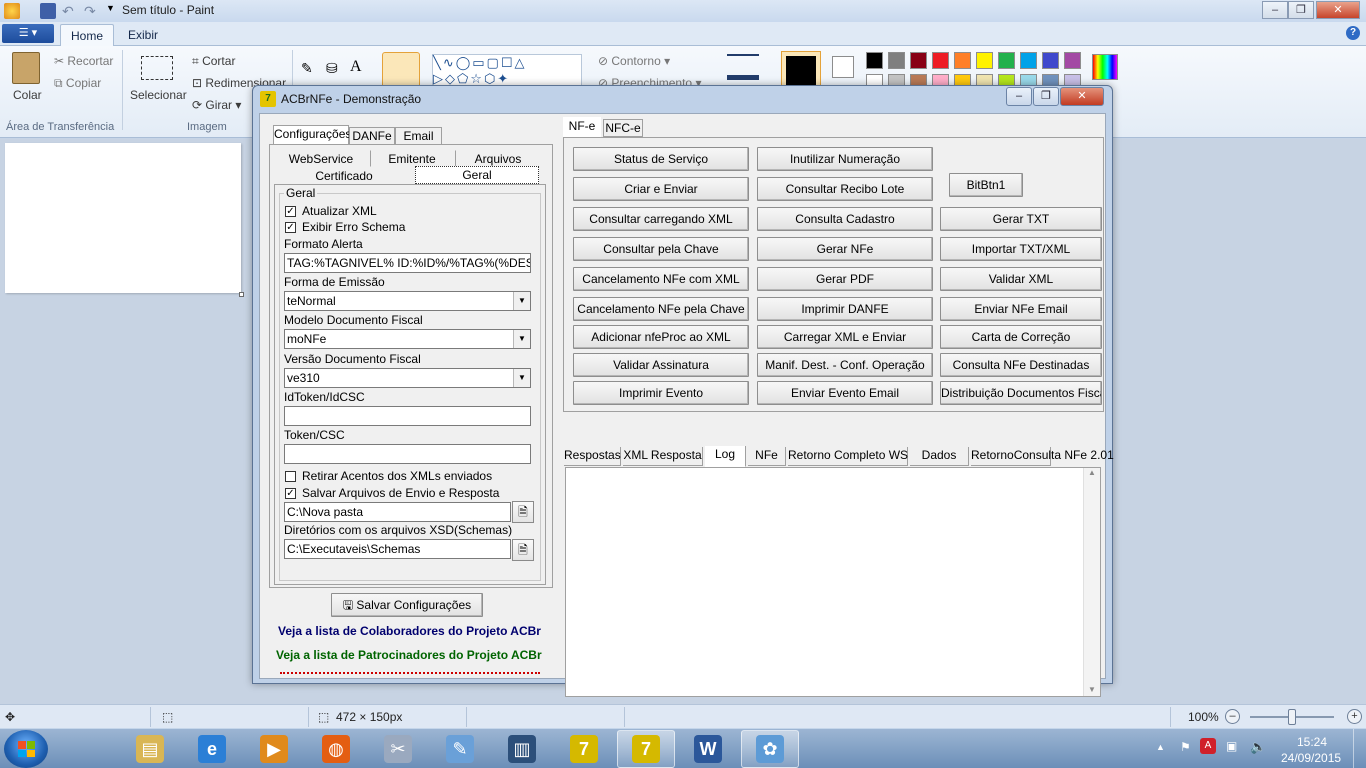 Image resolution: width=1366 pixels, height=768 pixels. I want to click on nfe-action-button: Consulta Cadastro, so click(845, 219).